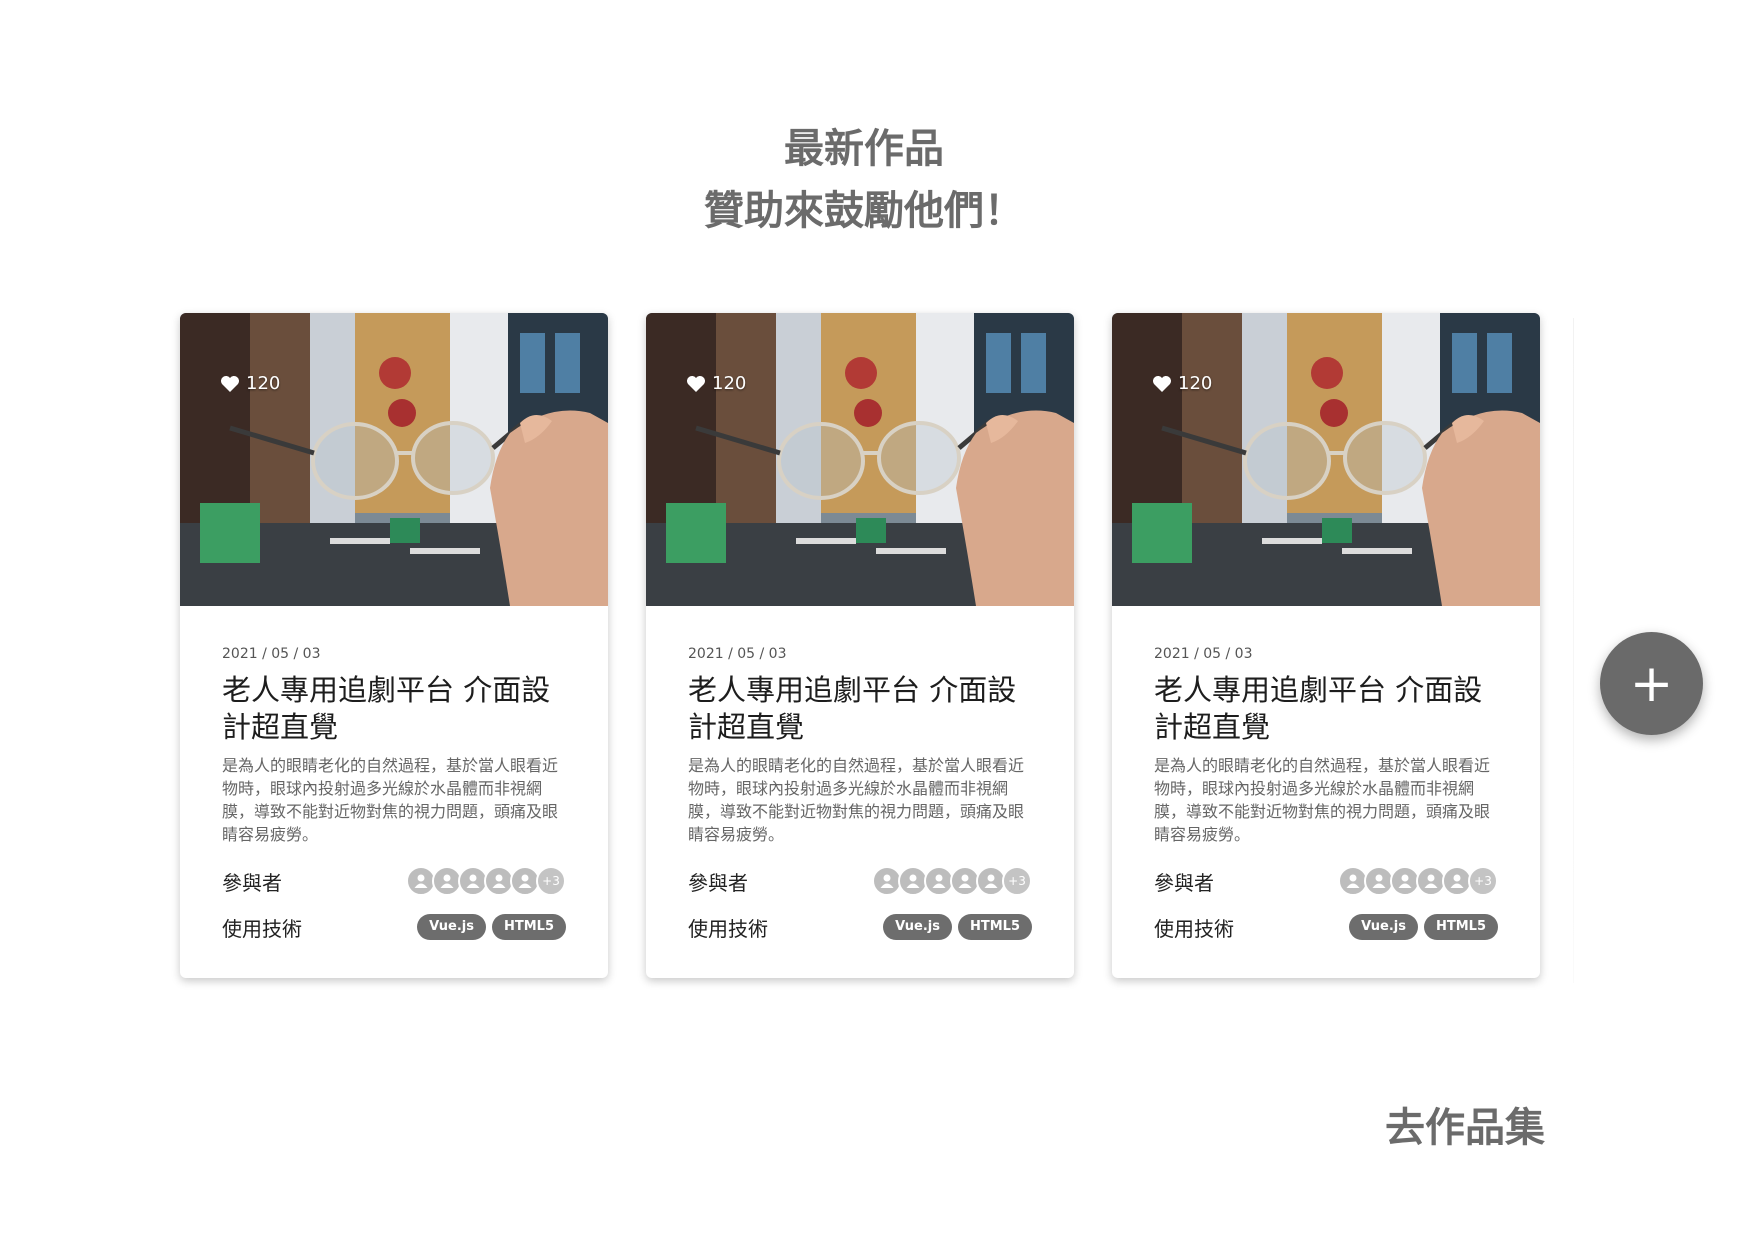 The height and width of the screenshot is (1236, 1754). I want to click on plus-icon: +, so click(1651, 683).